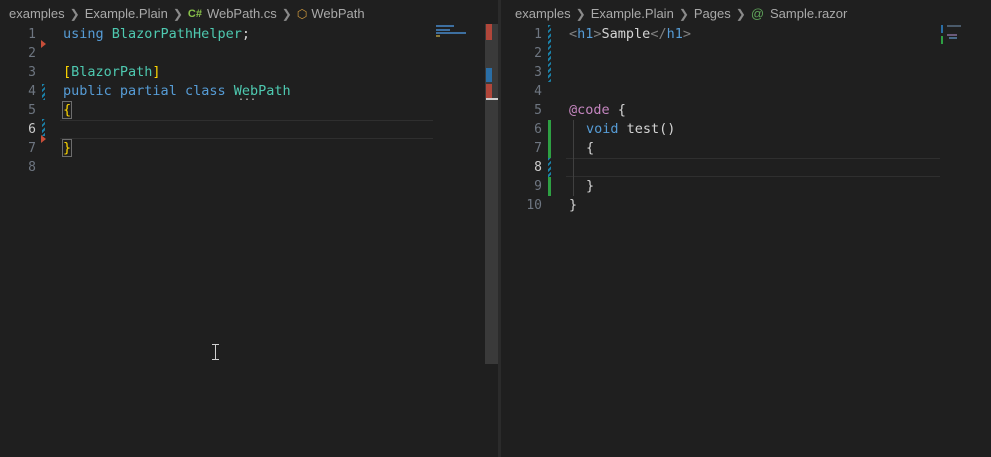  I want to click on line-number: 8, so click(32, 167).